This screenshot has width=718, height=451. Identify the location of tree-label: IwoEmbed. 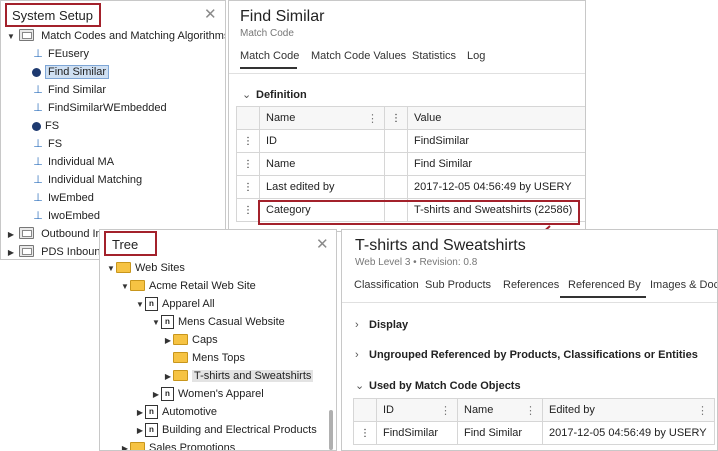
(74, 216).